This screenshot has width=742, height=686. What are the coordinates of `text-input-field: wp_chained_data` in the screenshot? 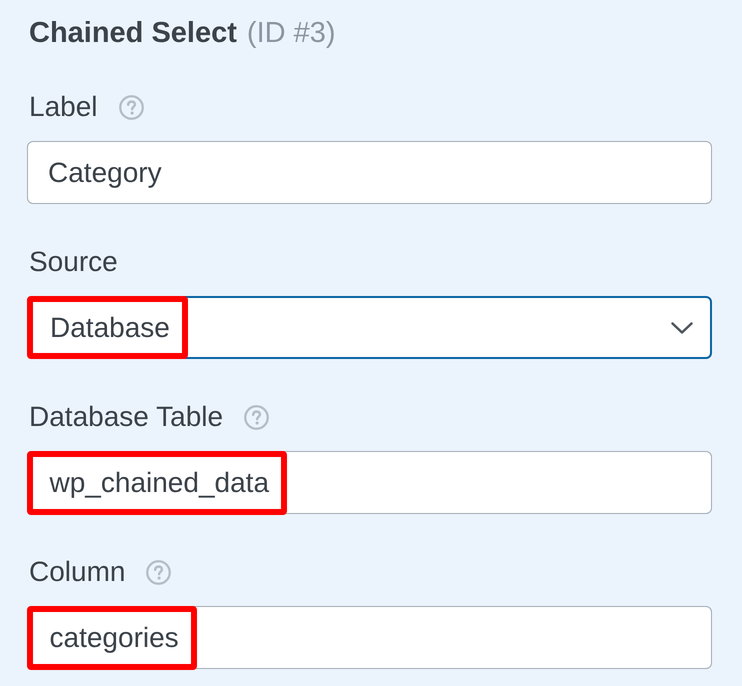 It's located at (369, 482).